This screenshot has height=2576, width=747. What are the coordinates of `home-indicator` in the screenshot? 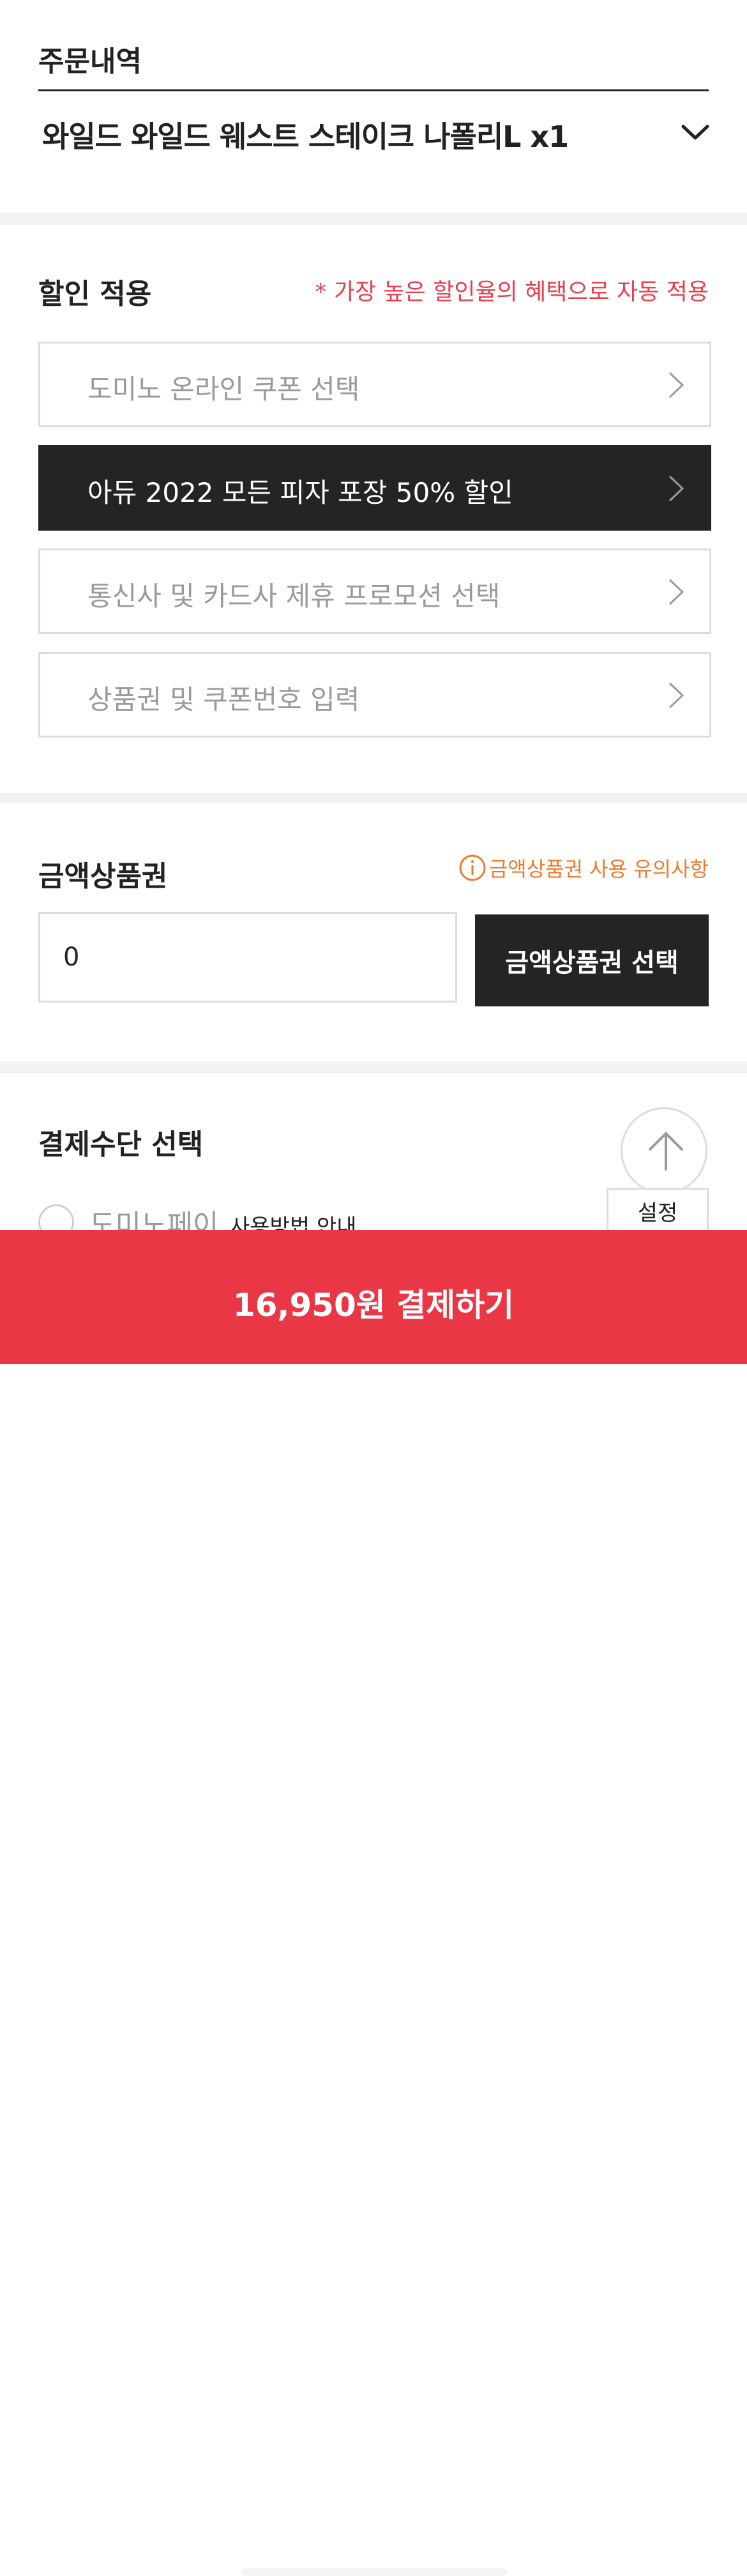 It's located at (374, 2572).